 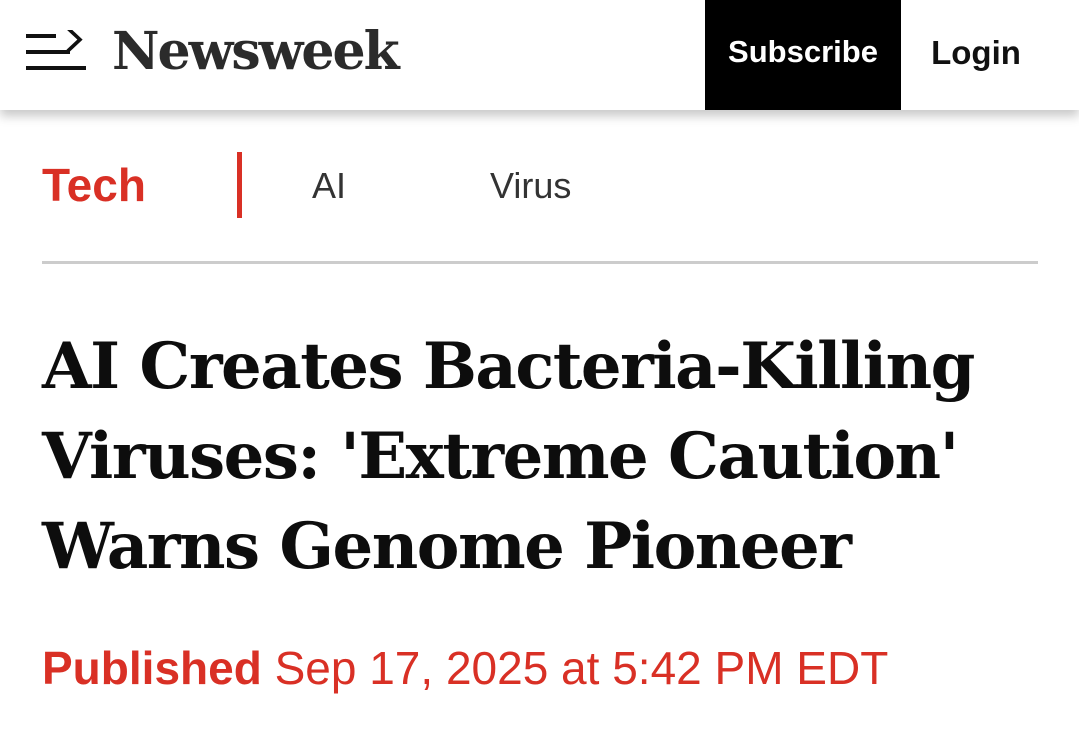 What do you see at coordinates (329, 186) in the screenshot?
I see `tag-ai: AI` at bounding box center [329, 186].